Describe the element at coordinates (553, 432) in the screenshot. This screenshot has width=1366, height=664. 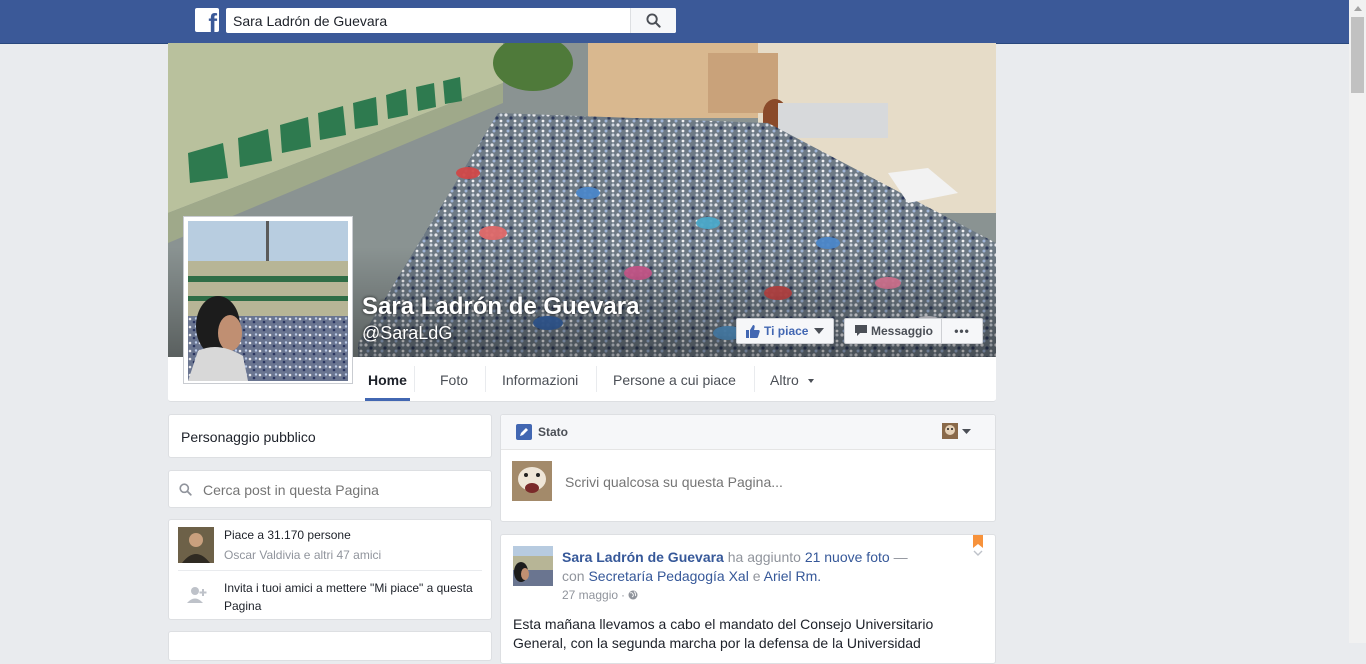
I see `status-tab: Stato` at that location.